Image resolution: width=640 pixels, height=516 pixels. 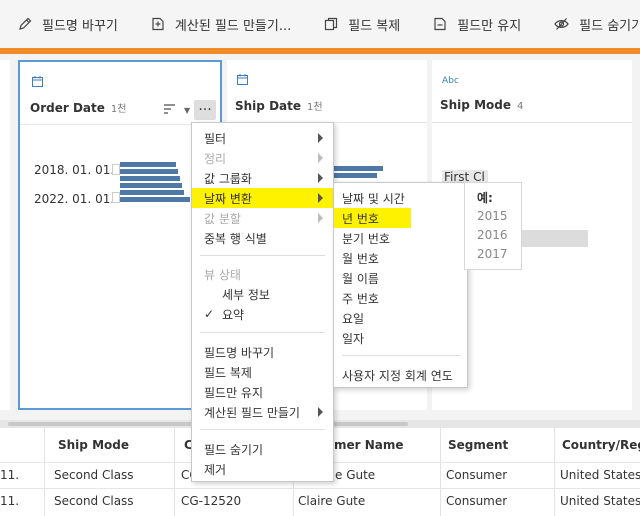 I want to click on example-value: 2015, so click(x=492, y=216).